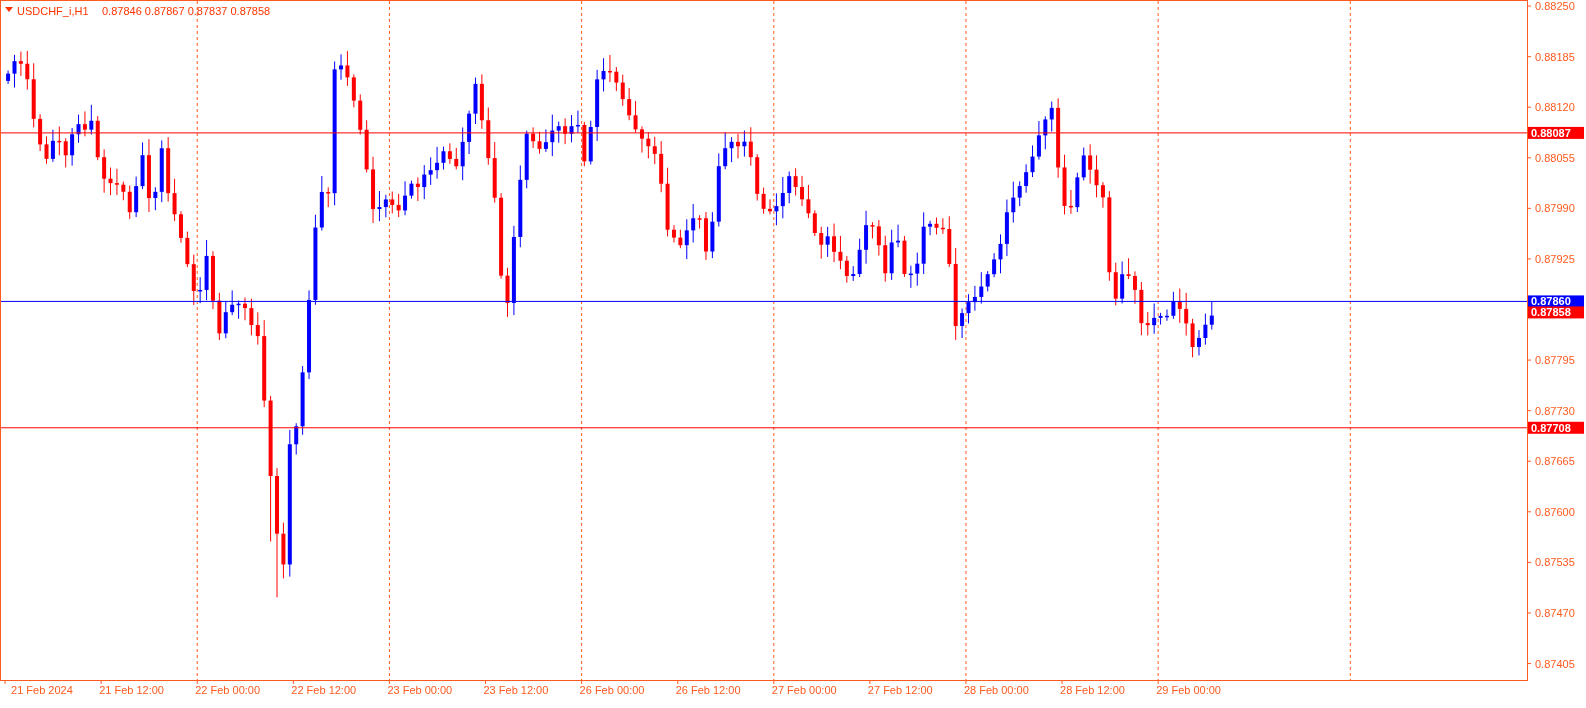 The image size is (1586, 708). I want to click on price-axis-label: 0.87990, so click(1555, 208).